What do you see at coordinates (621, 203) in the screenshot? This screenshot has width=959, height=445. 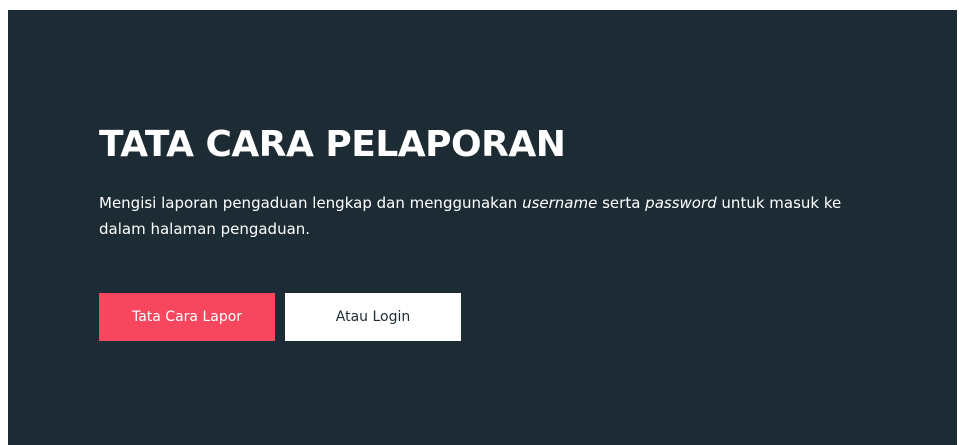 I see `description-text-2: serta` at bounding box center [621, 203].